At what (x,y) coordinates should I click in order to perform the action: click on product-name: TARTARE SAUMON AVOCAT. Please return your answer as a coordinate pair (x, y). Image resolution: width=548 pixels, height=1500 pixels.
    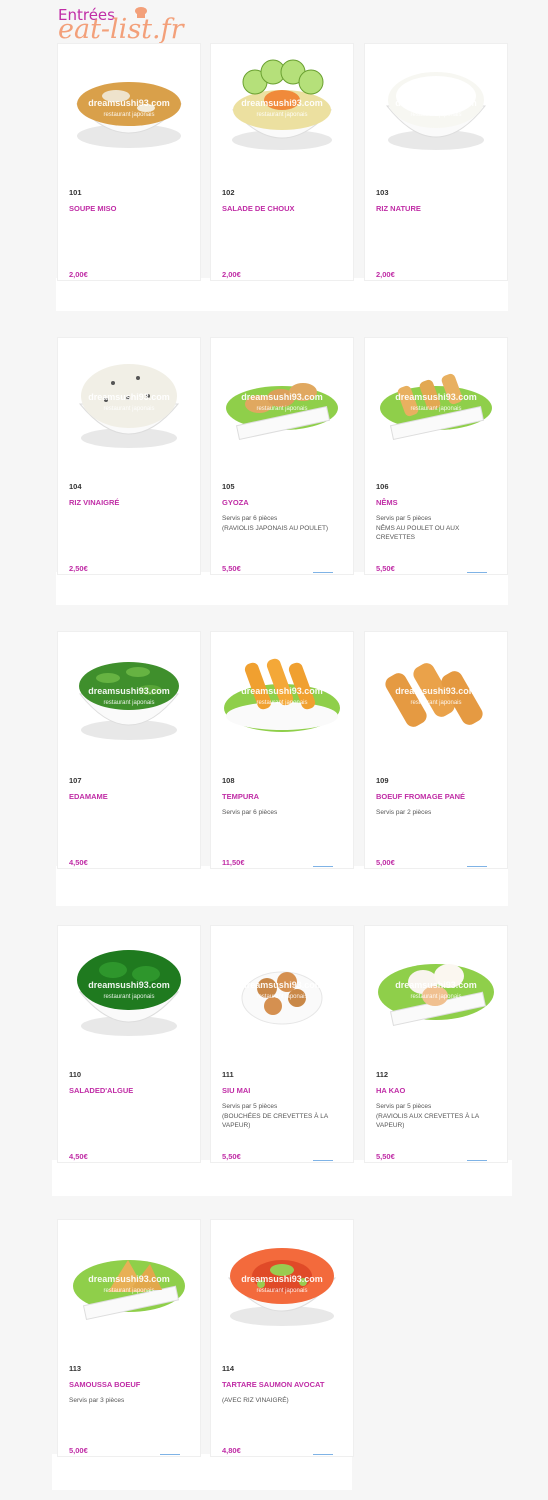
    Looking at the image, I should click on (284, 1384).